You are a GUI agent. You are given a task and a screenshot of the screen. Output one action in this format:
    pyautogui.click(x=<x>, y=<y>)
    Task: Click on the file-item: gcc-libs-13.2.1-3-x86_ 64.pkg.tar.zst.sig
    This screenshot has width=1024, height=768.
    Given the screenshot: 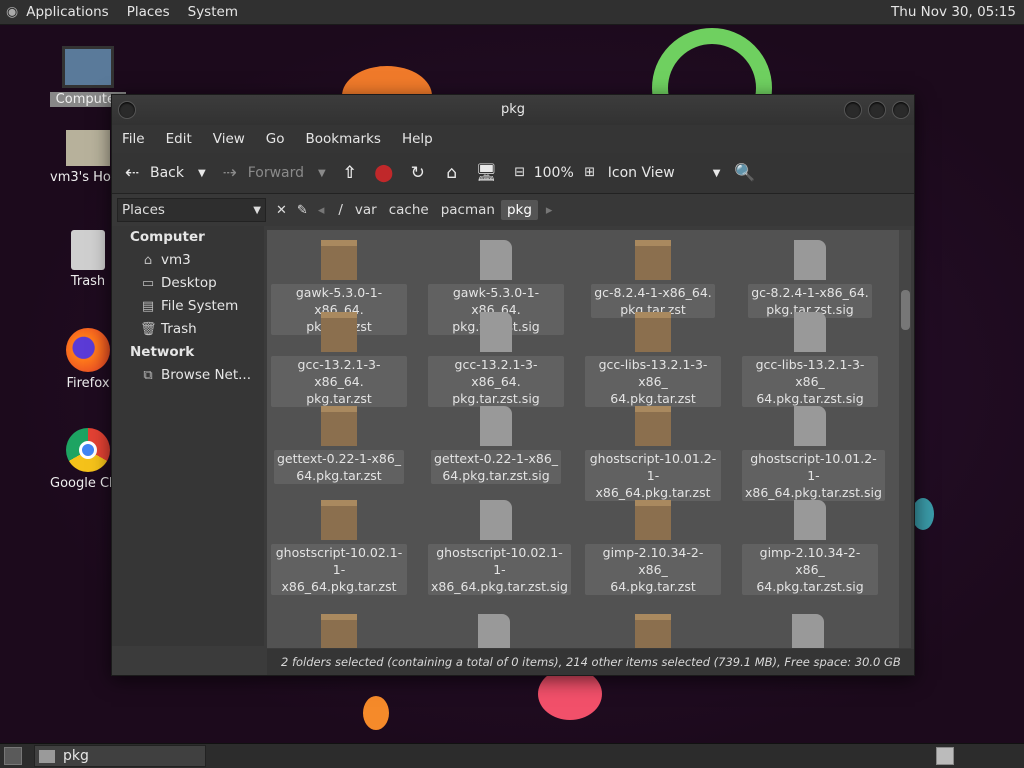 What is the action you would take?
    pyautogui.click(x=810, y=359)
    